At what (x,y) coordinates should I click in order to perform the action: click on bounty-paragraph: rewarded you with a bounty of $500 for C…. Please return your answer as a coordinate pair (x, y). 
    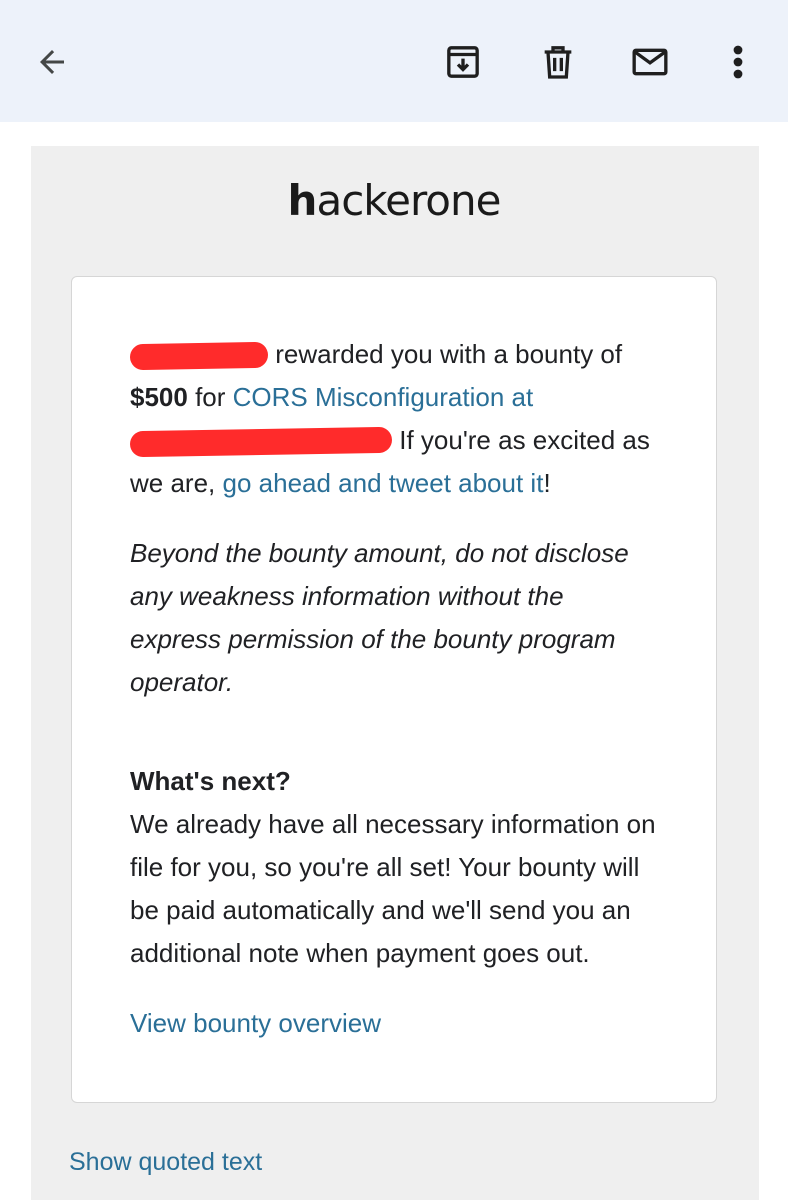
    Looking at the image, I should click on (409, 419).